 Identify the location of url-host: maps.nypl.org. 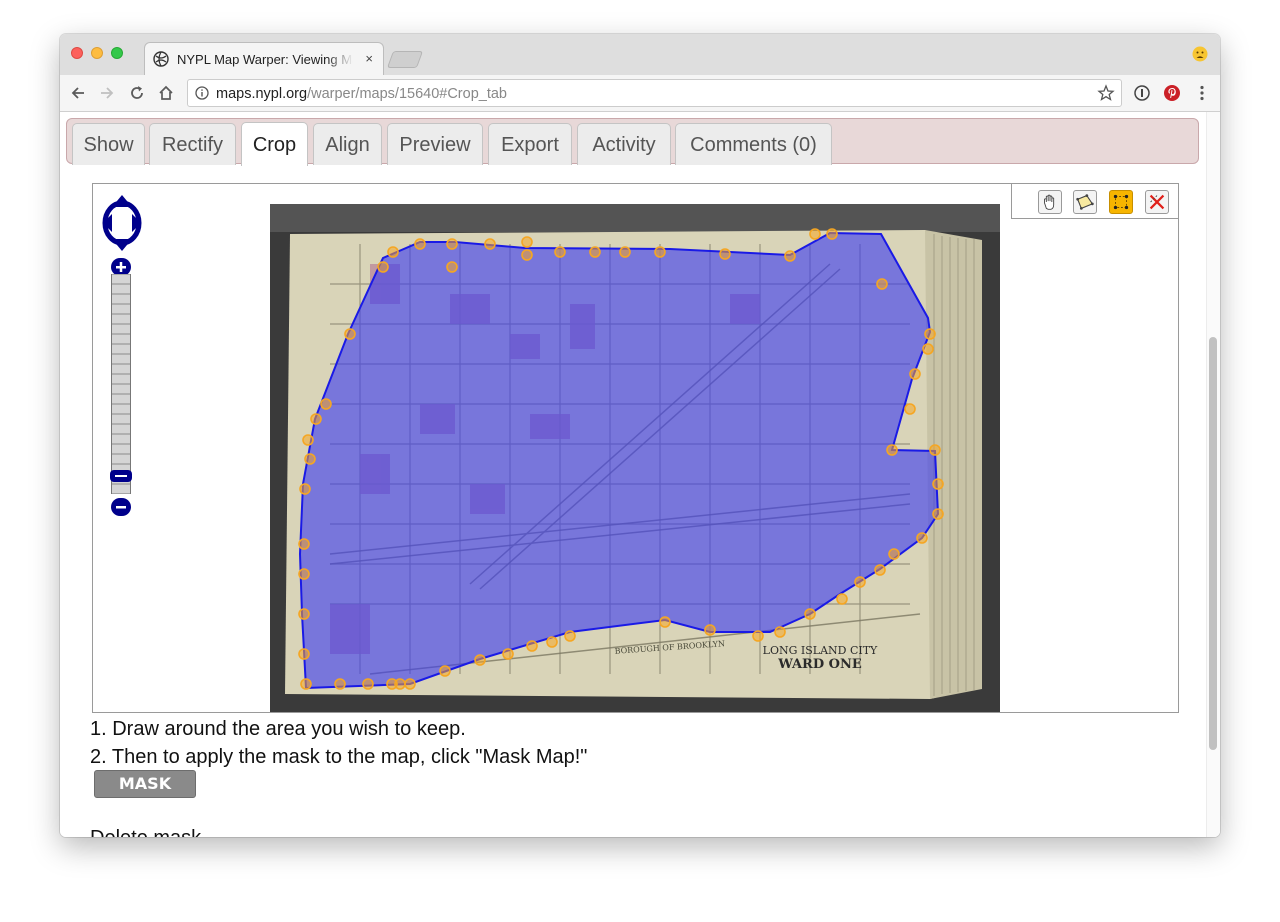
(262, 94).